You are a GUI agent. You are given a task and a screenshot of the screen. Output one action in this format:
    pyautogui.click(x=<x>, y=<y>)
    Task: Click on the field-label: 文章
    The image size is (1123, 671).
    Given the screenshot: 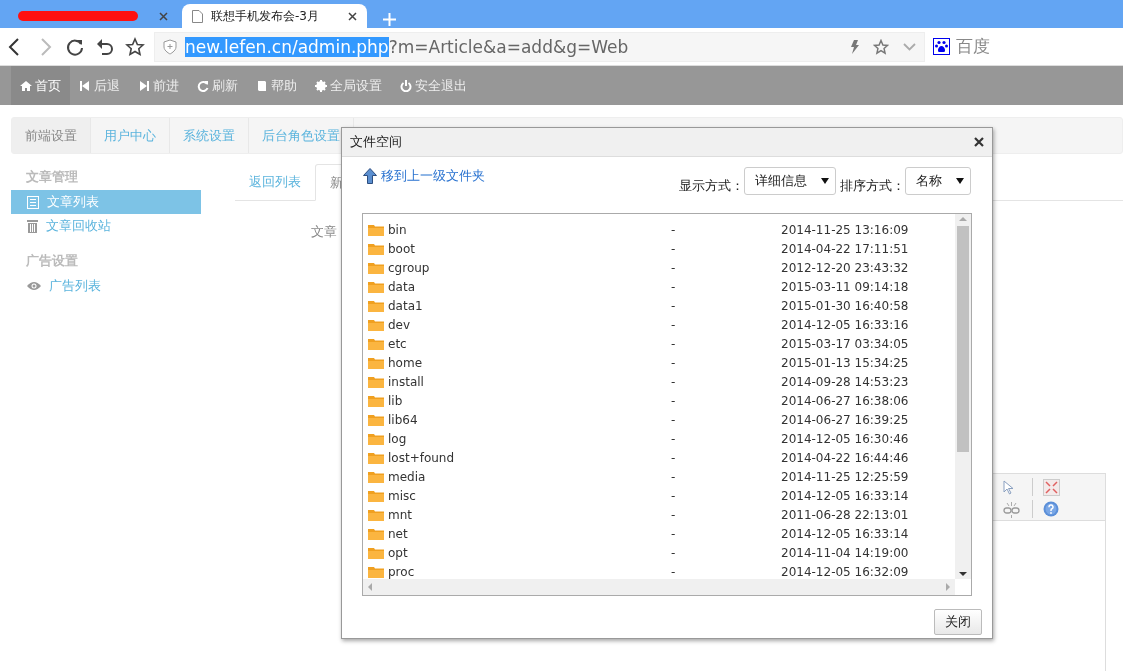 What is the action you would take?
    pyautogui.click(x=324, y=232)
    